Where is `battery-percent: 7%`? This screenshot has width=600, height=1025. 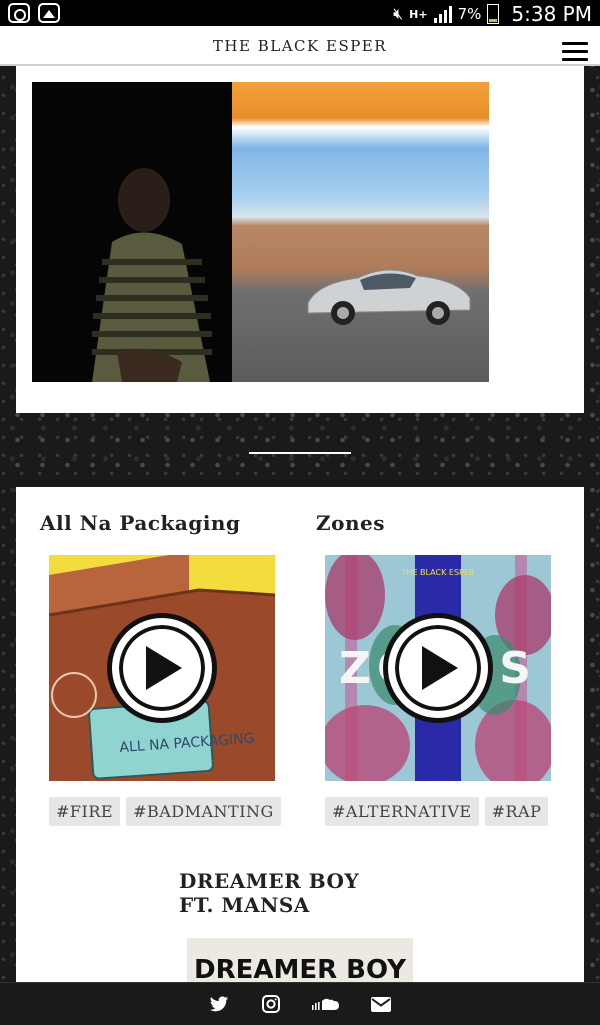 battery-percent: 7% is located at coordinates (469, 14).